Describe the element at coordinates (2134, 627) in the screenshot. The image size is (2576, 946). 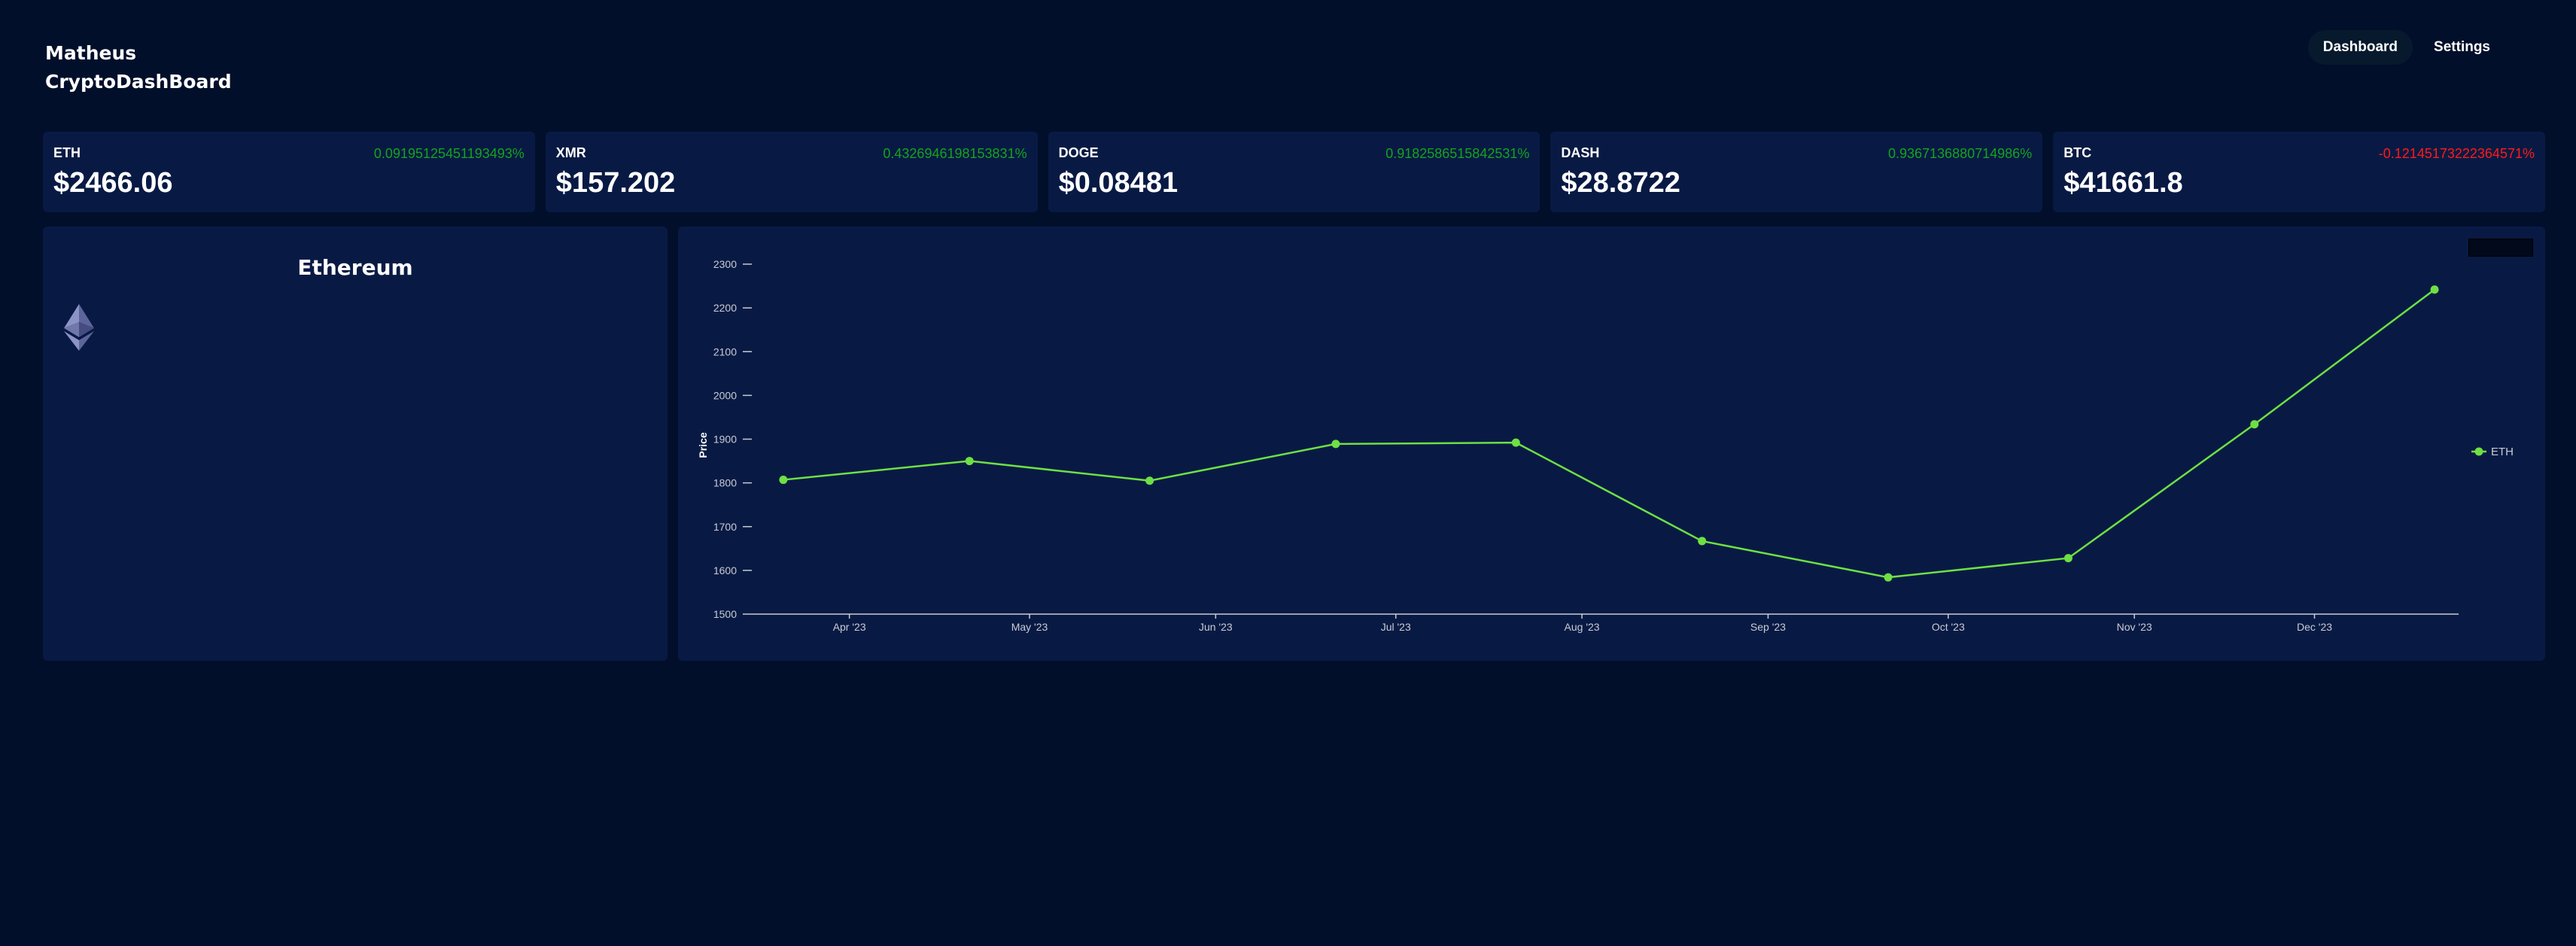
I see `x-tick-label: Nov '23` at that location.